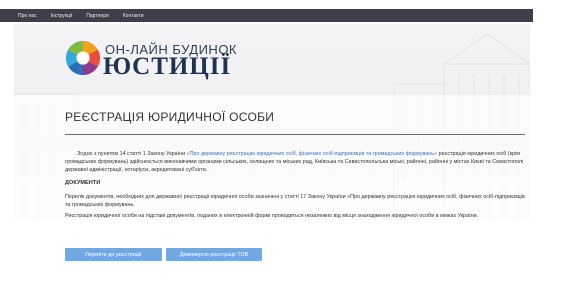 The image size is (580, 303). What do you see at coordinates (83, 58) in the screenshot?
I see `justice-logo-icon` at bounding box center [83, 58].